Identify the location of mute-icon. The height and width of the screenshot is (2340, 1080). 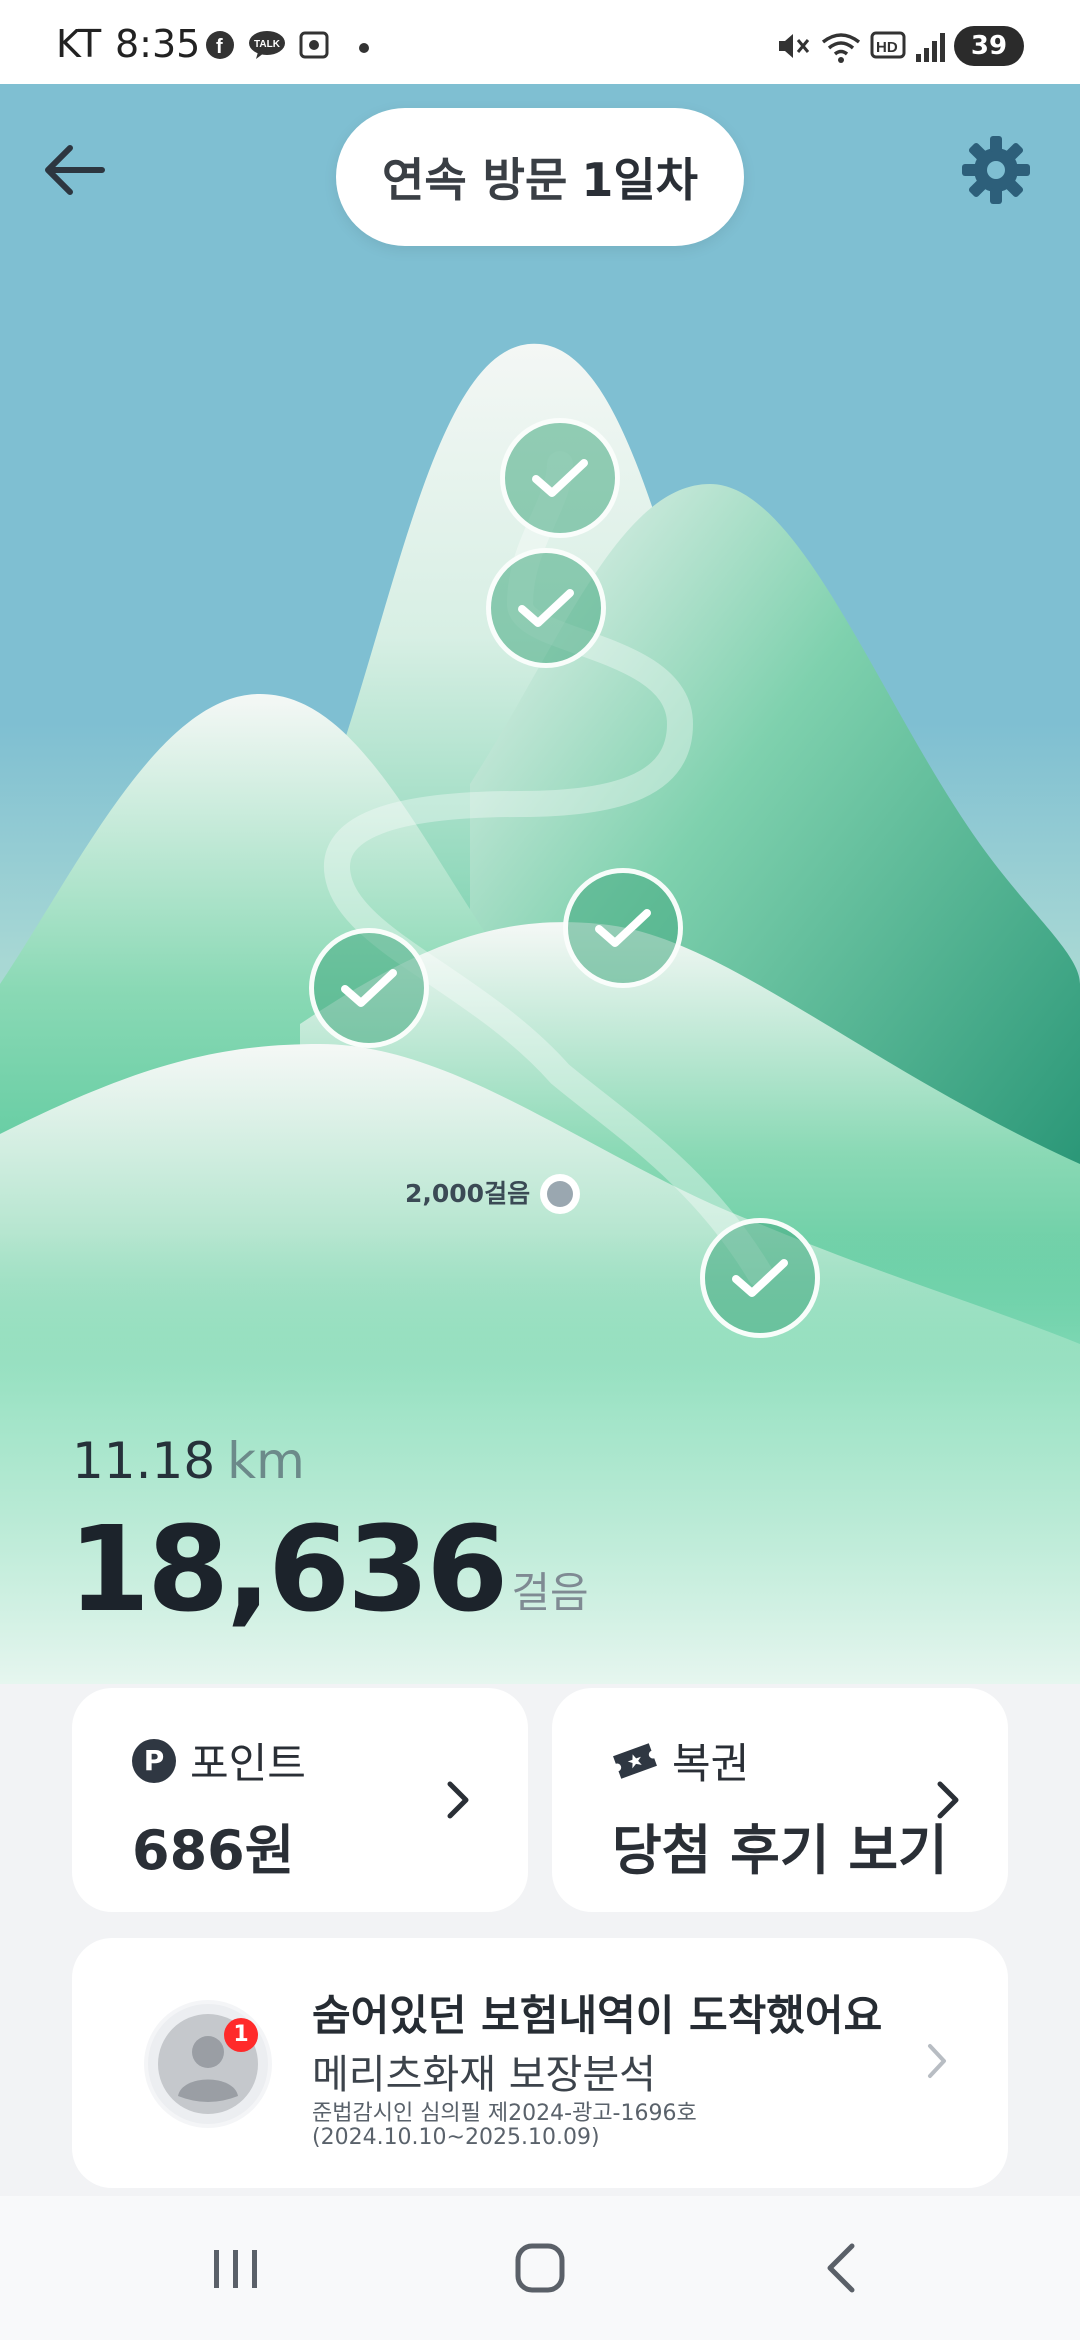
(794, 46).